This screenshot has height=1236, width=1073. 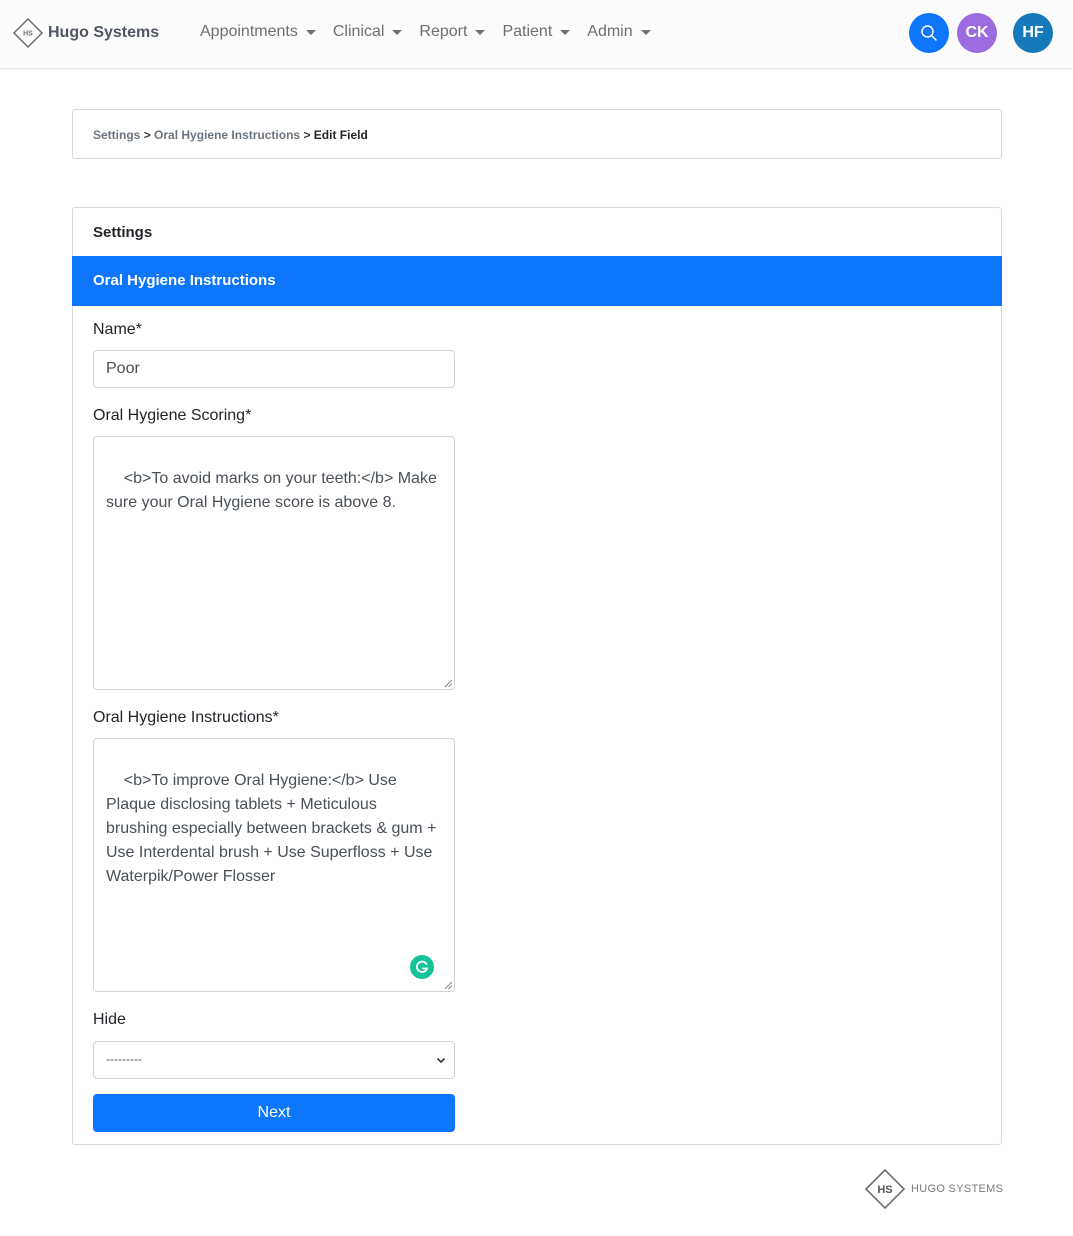 I want to click on menu-clinical: Clinical, so click(x=368, y=32).